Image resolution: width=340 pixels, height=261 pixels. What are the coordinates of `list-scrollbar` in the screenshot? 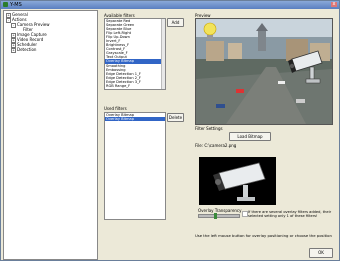 It's located at (163, 54).